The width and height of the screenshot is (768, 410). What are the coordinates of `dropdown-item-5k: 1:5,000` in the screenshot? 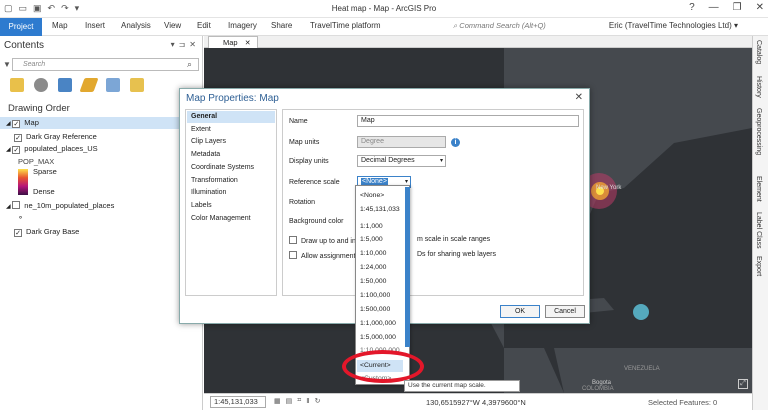 It's located at (371, 239).